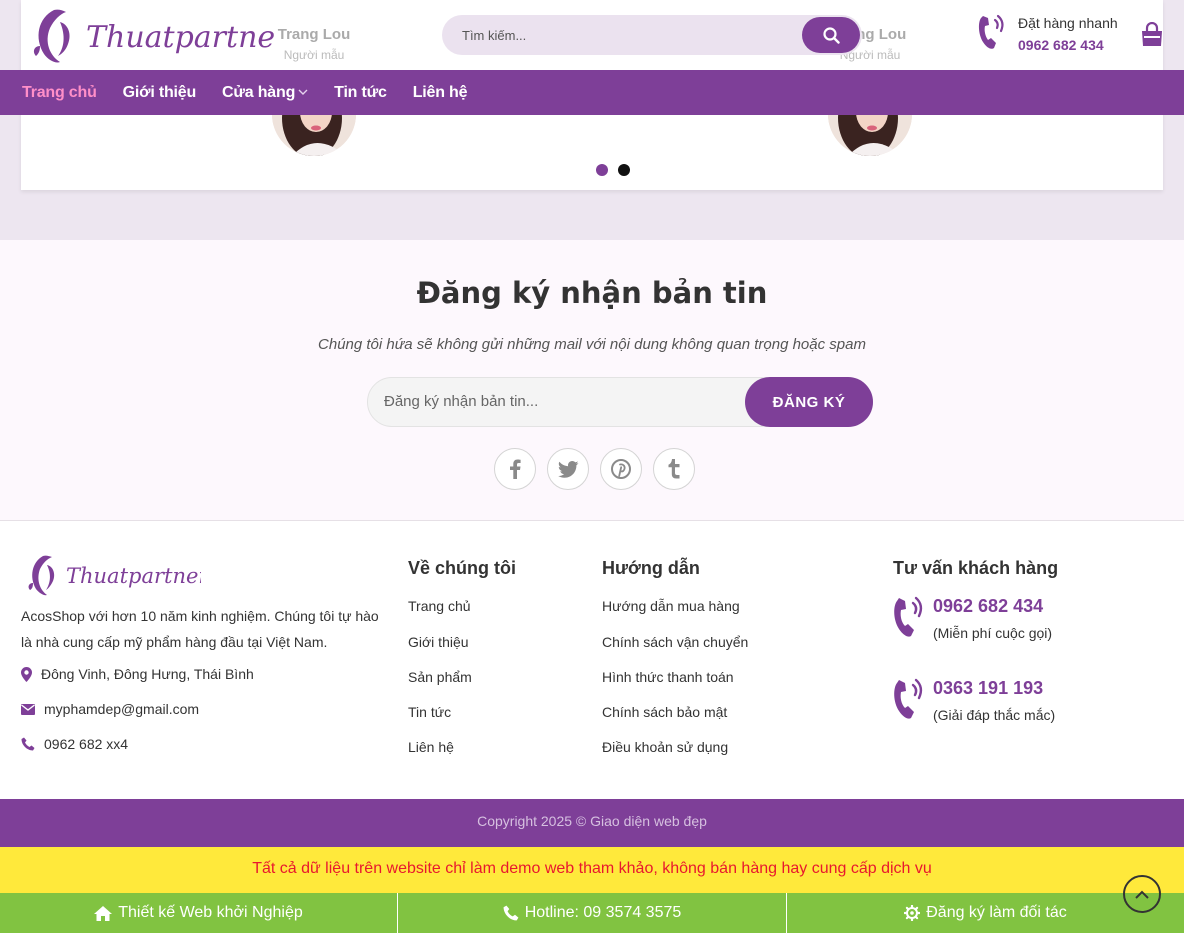 This screenshot has width=1184, height=933. I want to click on footer-link-privacy: Chính sách bảo mật, so click(664, 712).